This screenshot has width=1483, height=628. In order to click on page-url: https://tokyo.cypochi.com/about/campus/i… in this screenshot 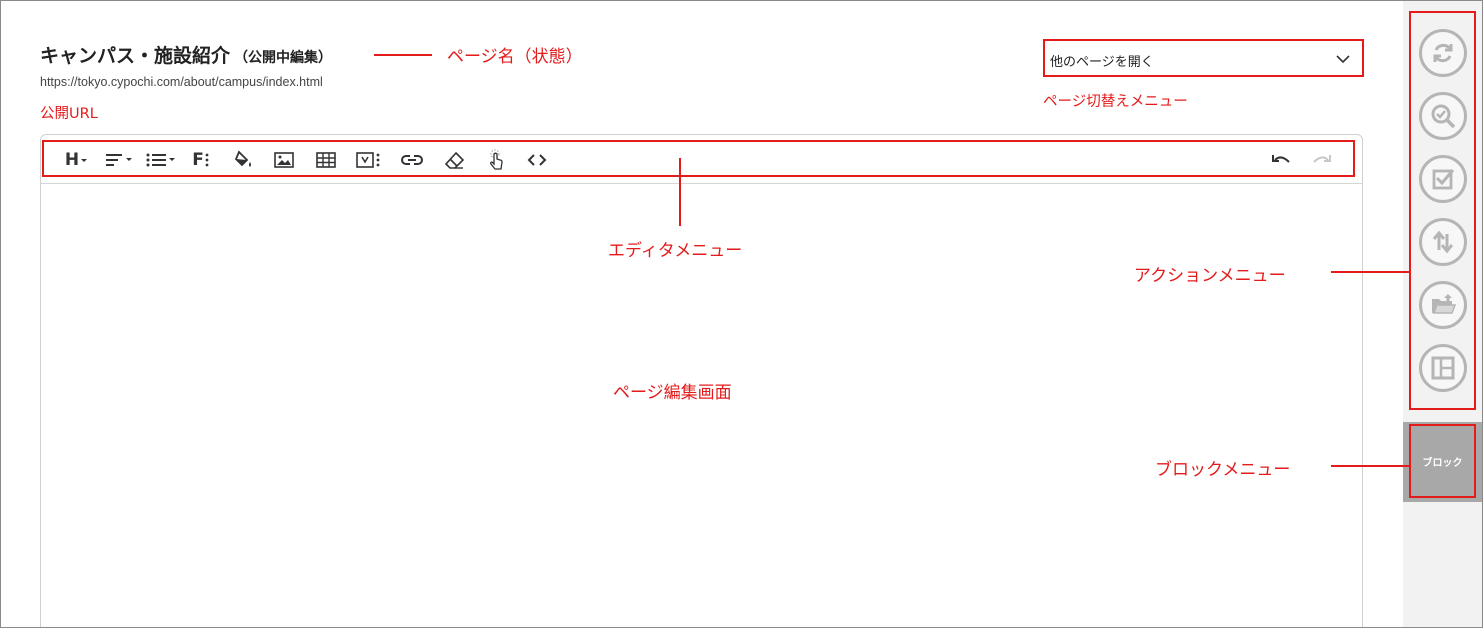, I will do `click(181, 82)`.